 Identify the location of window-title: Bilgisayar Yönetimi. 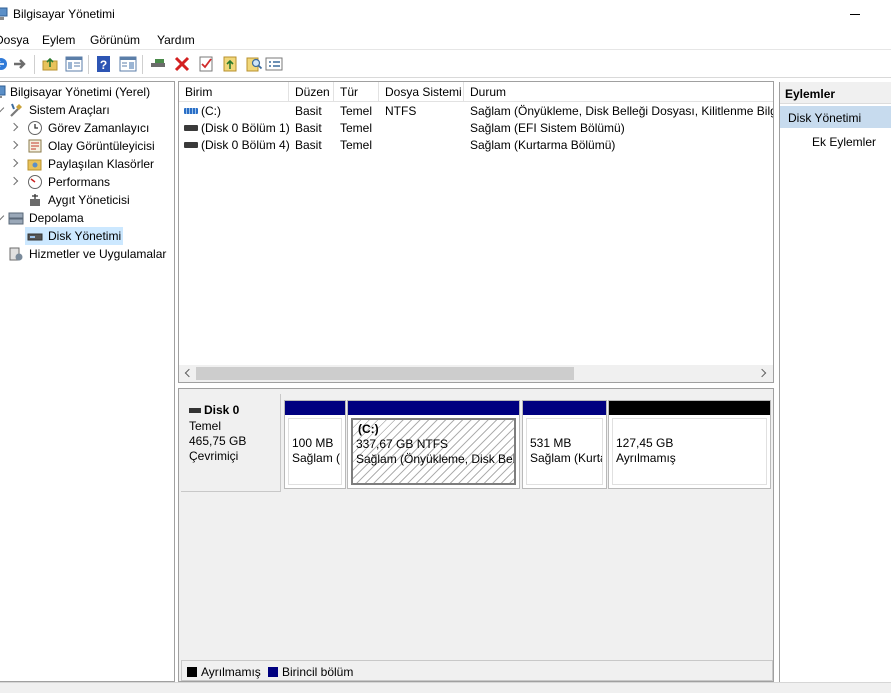
(64, 14).